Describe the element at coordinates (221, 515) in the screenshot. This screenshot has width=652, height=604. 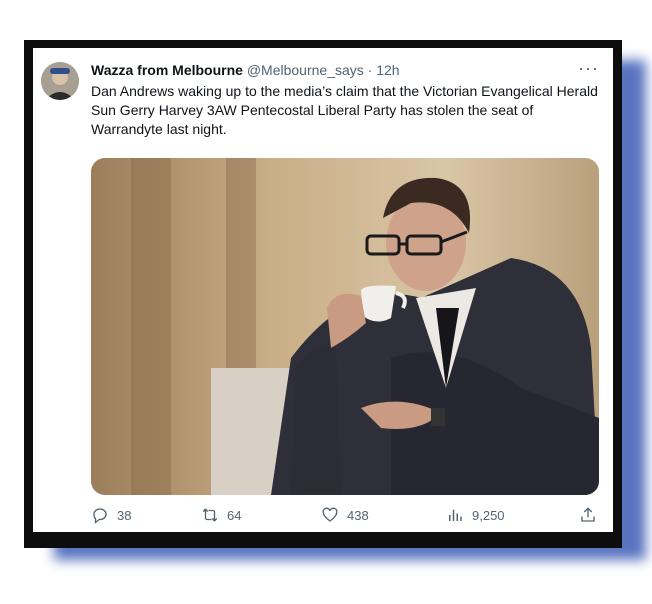
I see `retweet-button: 64` at that location.